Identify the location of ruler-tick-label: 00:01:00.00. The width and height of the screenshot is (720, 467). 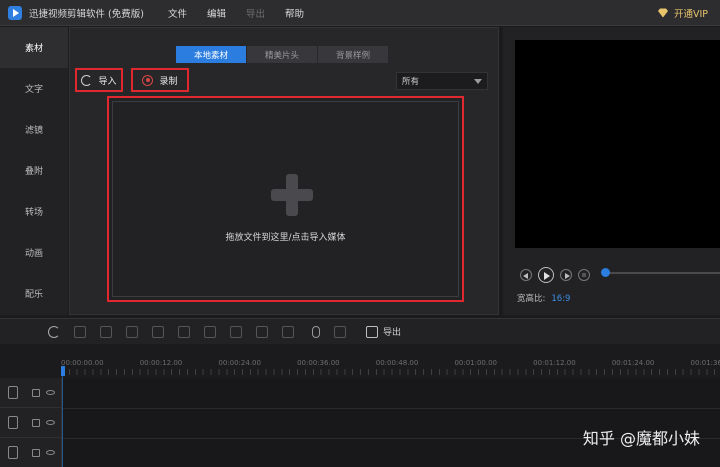
(476, 363).